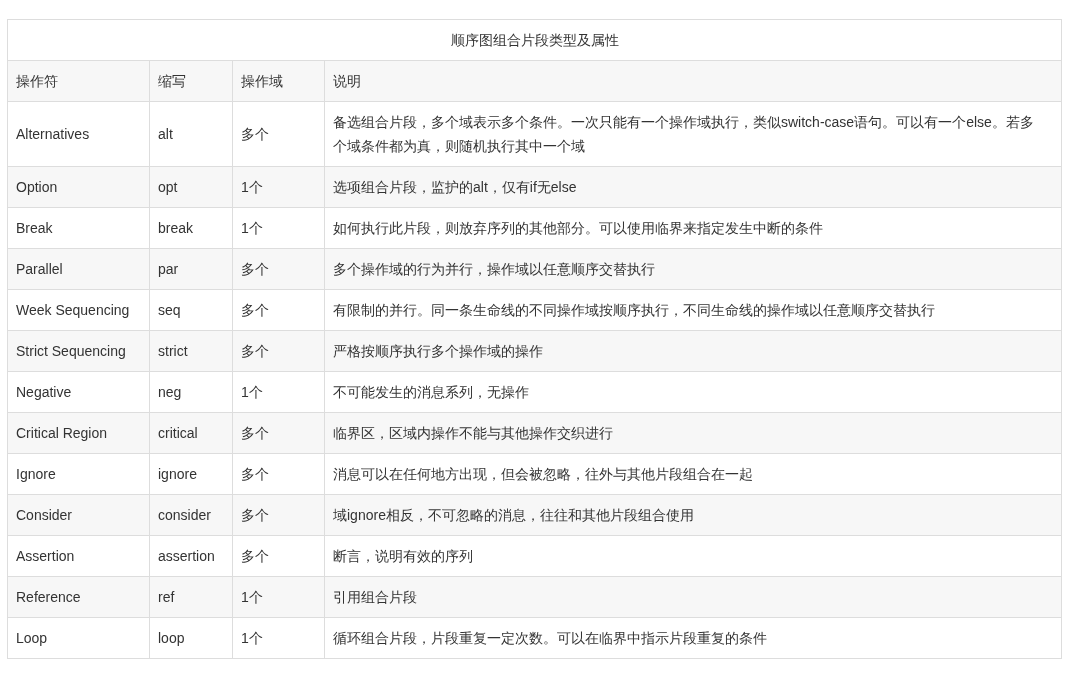 The image size is (1077, 676). What do you see at coordinates (78, 351) in the screenshot?
I see `table-cell: Strict Sequencing` at bounding box center [78, 351].